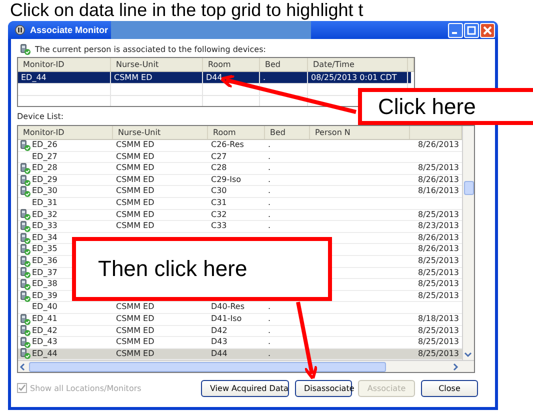 The image size is (533, 420). Describe the element at coordinates (45, 296) in the screenshot. I see `table-cell: ED_39` at that location.